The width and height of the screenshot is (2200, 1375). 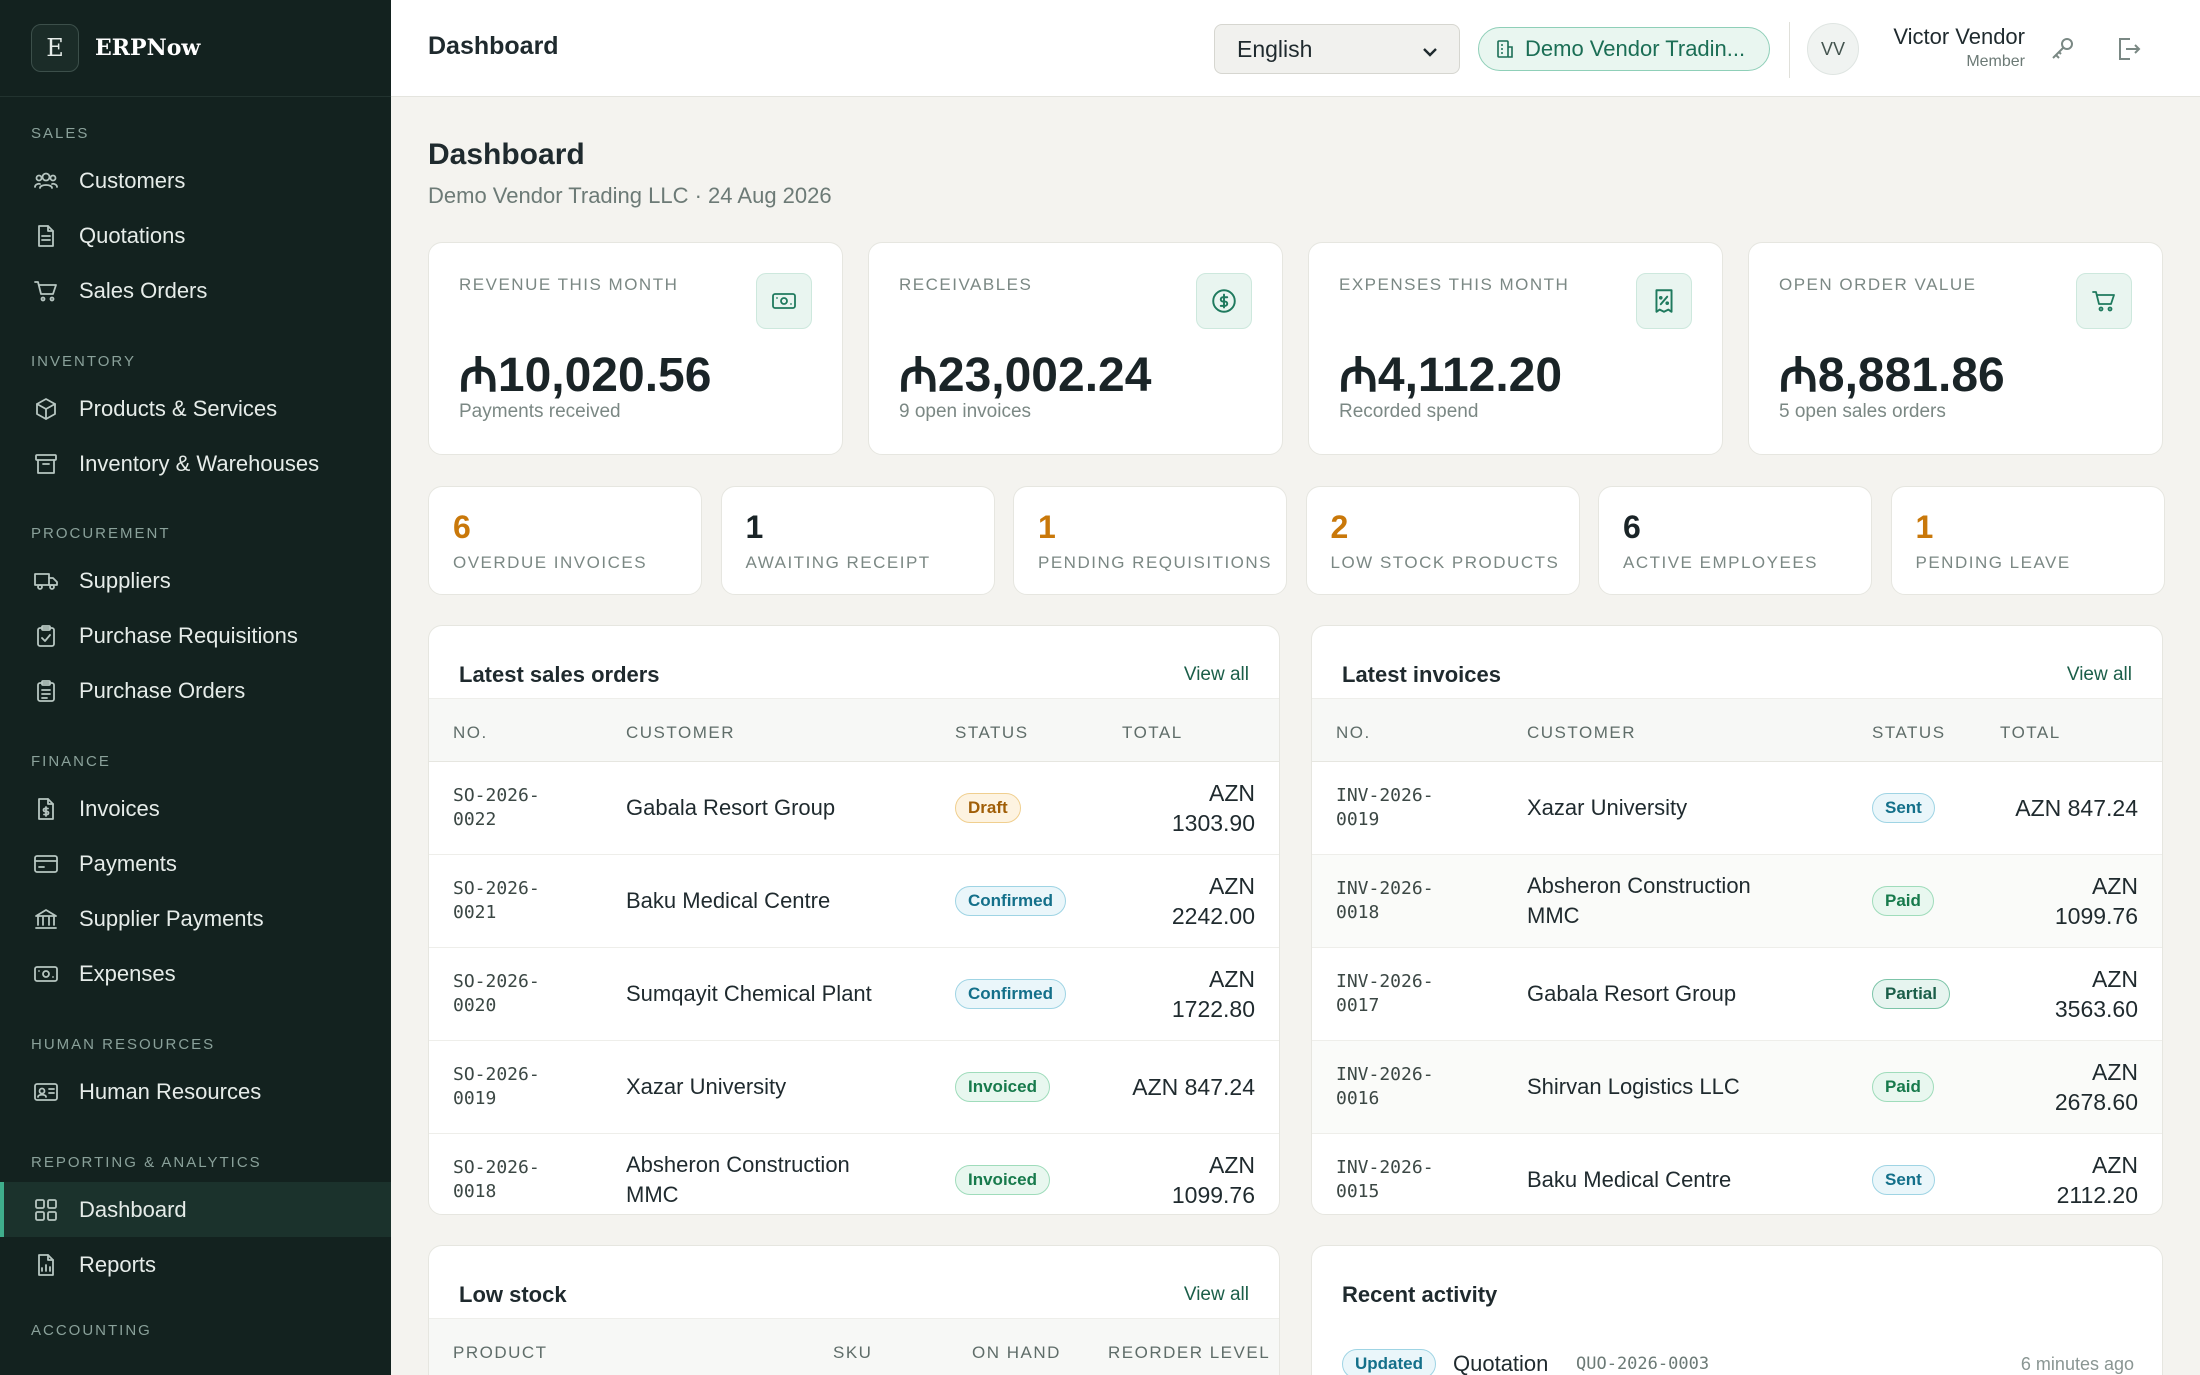 I want to click on column-header-reorder-level: REORDER LEVEL, so click(x=1189, y=1353).